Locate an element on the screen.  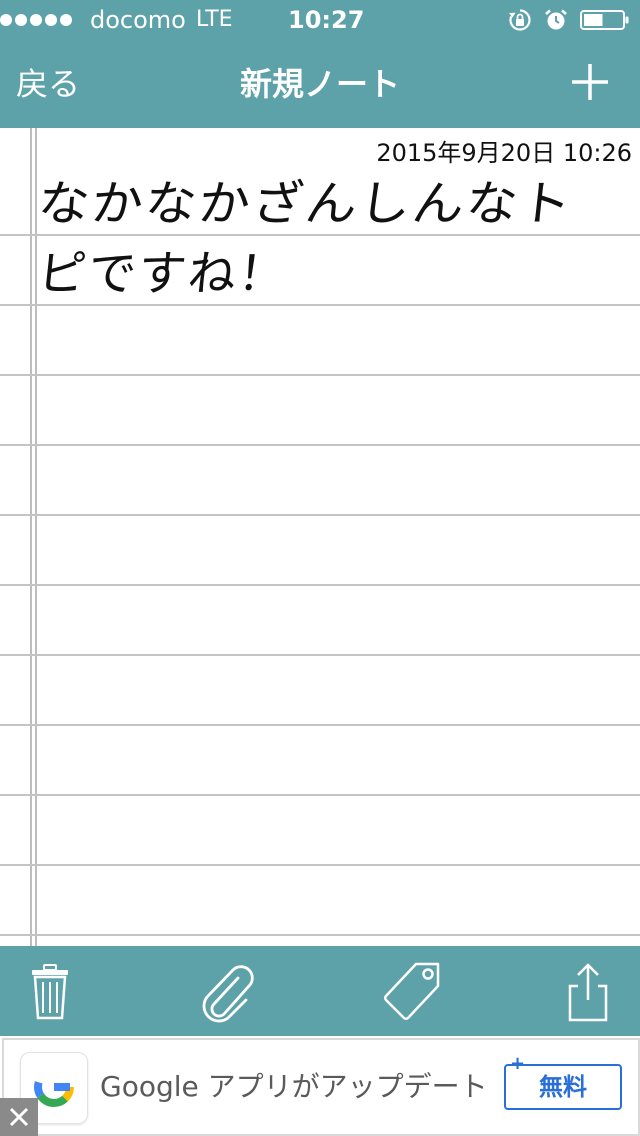
status-time: 10:27 is located at coordinates (326, 20).